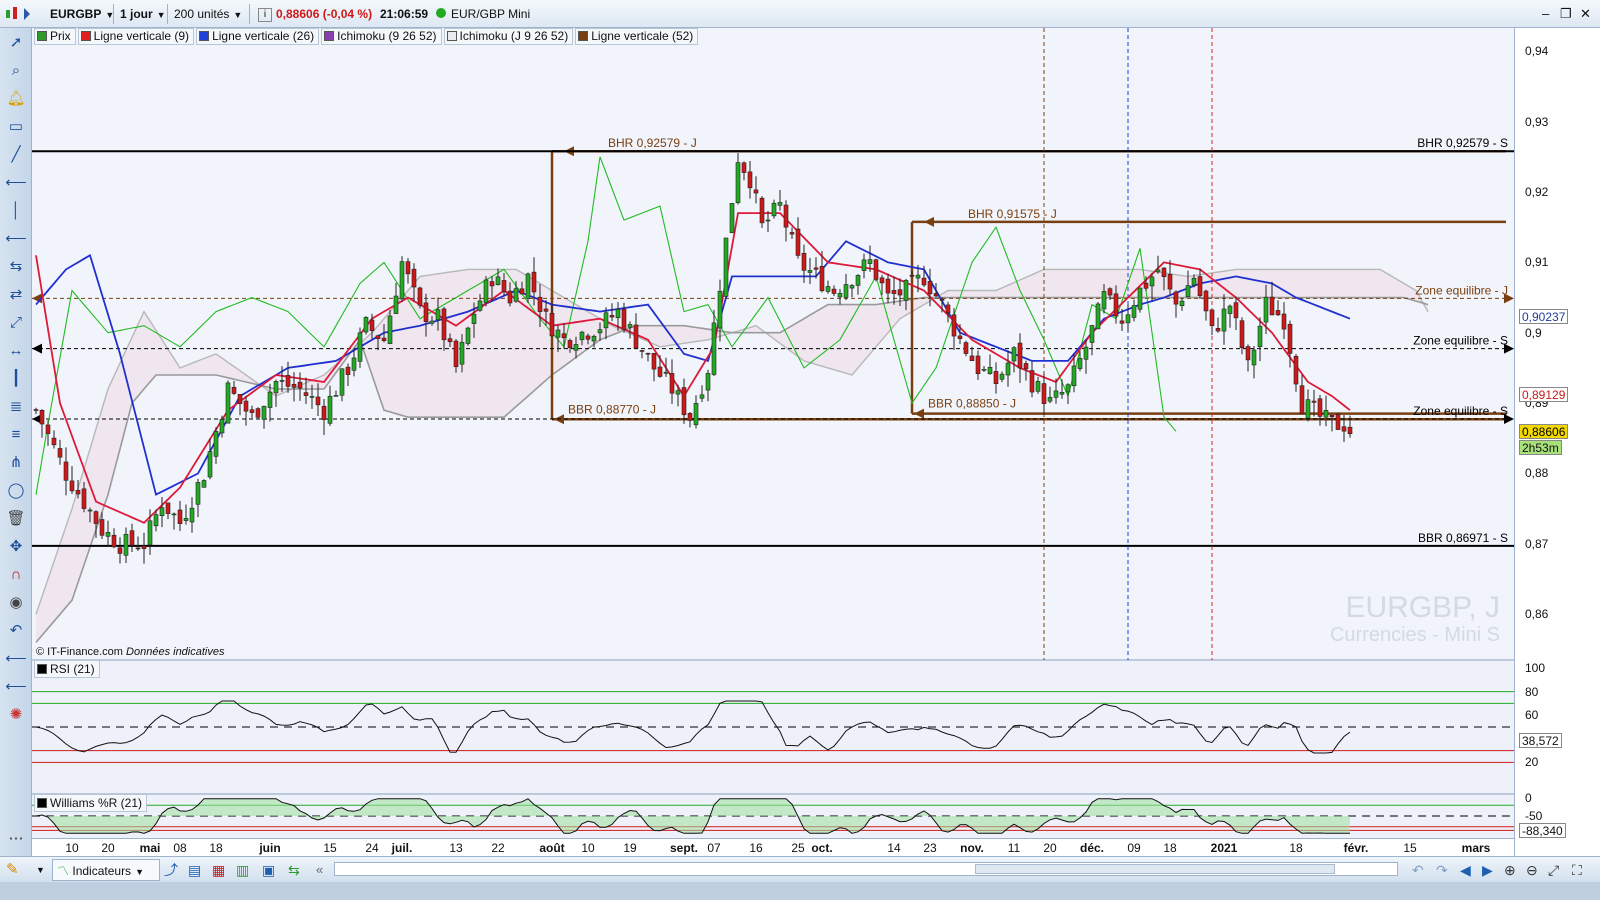 This screenshot has width=1600, height=900. I want to click on time-tick: 14, so click(894, 848).